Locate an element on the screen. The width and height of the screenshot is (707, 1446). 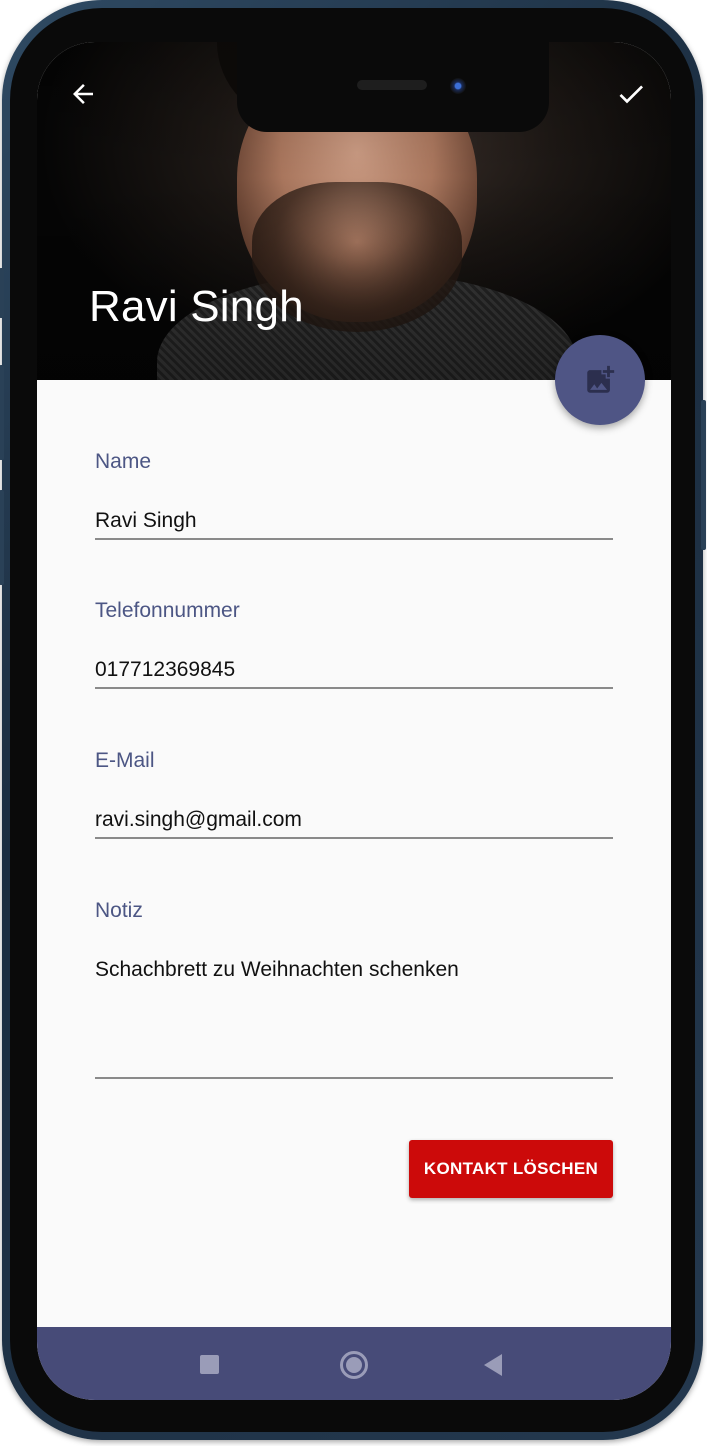
contact-name-title: Ravi Singh is located at coordinates (196, 306).